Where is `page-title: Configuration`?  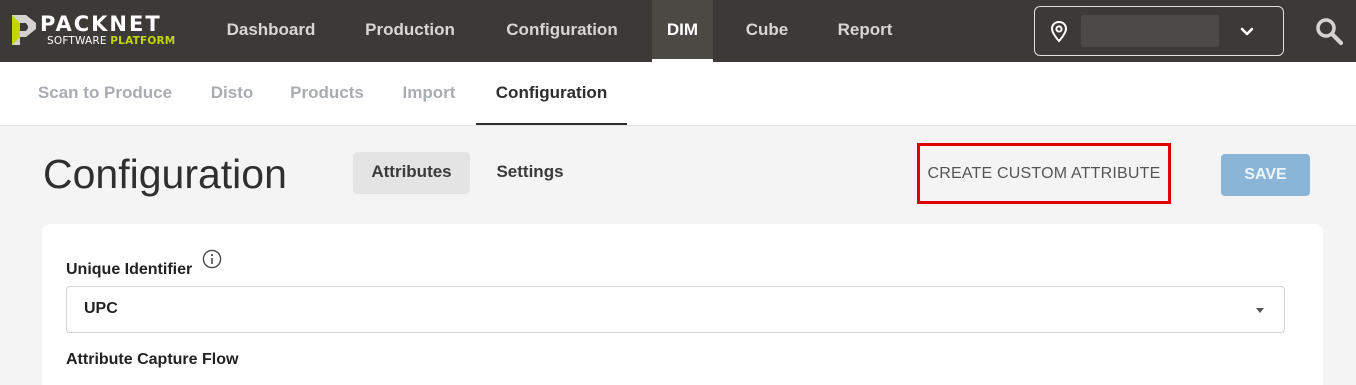
page-title: Configuration is located at coordinates (165, 174).